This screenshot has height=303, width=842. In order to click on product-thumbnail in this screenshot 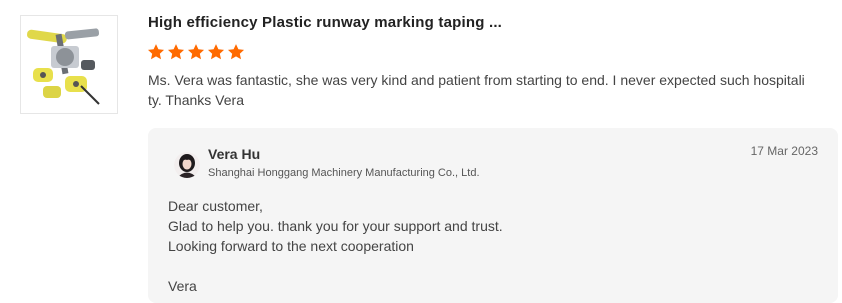, I will do `click(69, 64)`.